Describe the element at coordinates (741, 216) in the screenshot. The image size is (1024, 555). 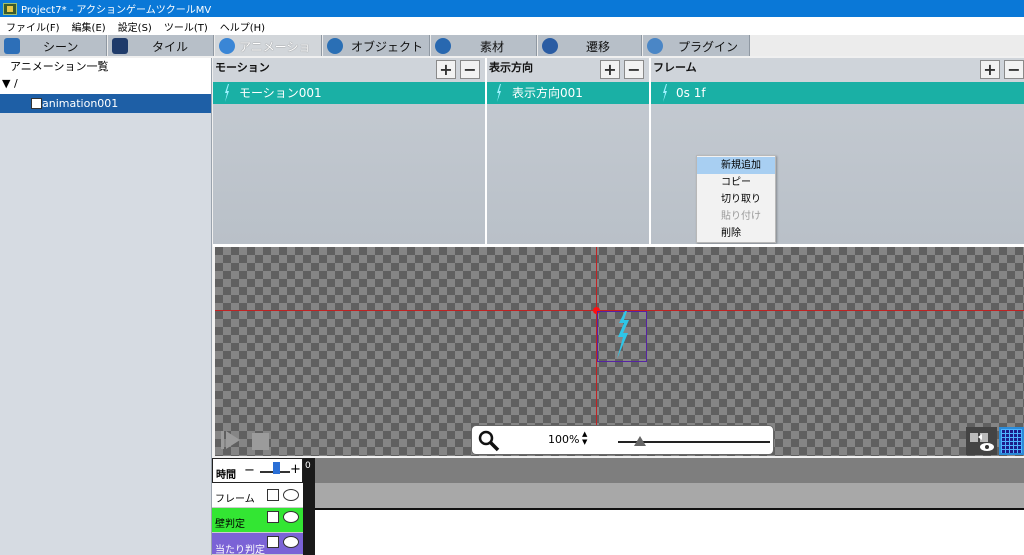
I see `context-menu-paste: 貼り付け` at that location.